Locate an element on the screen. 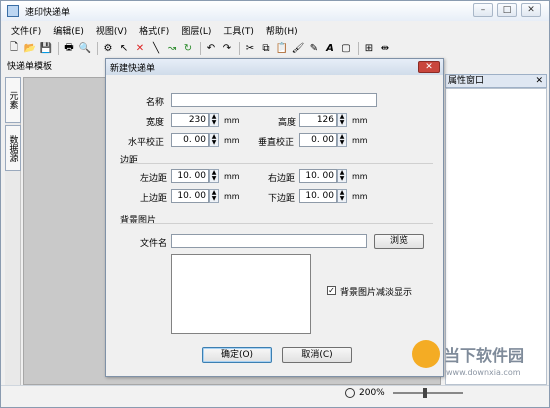  align-icon: ⊞ is located at coordinates (369, 48).